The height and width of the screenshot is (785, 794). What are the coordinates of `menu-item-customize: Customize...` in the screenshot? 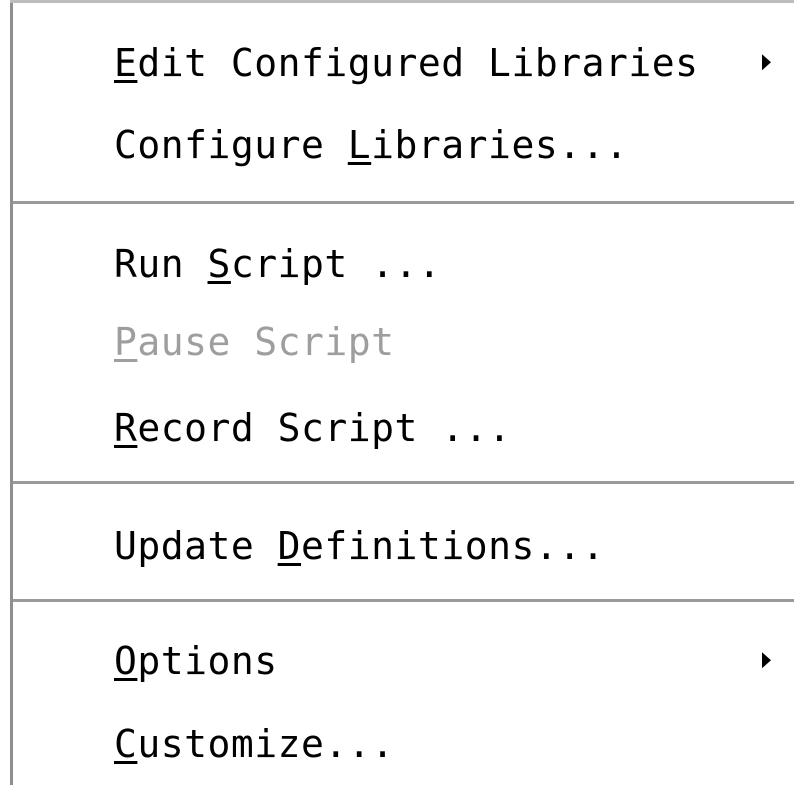 It's located at (403, 744).